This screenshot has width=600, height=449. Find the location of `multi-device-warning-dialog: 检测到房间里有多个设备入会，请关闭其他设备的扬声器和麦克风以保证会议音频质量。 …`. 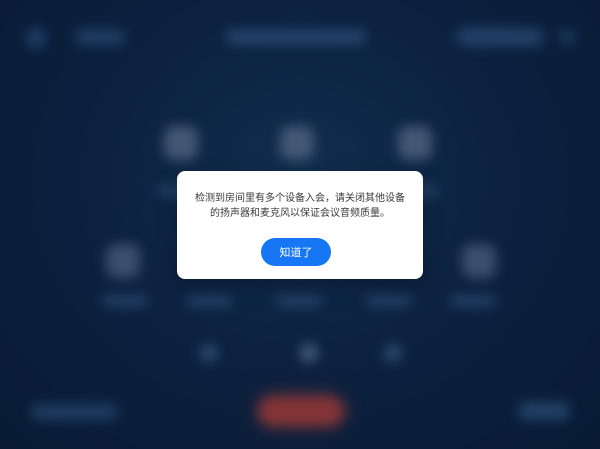

multi-device-warning-dialog: 检测到房间里有多个设备入会，请关闭其他设备的扬声器和麦克风以保证会议音频质量。 … is located at coordinates (300, 225).